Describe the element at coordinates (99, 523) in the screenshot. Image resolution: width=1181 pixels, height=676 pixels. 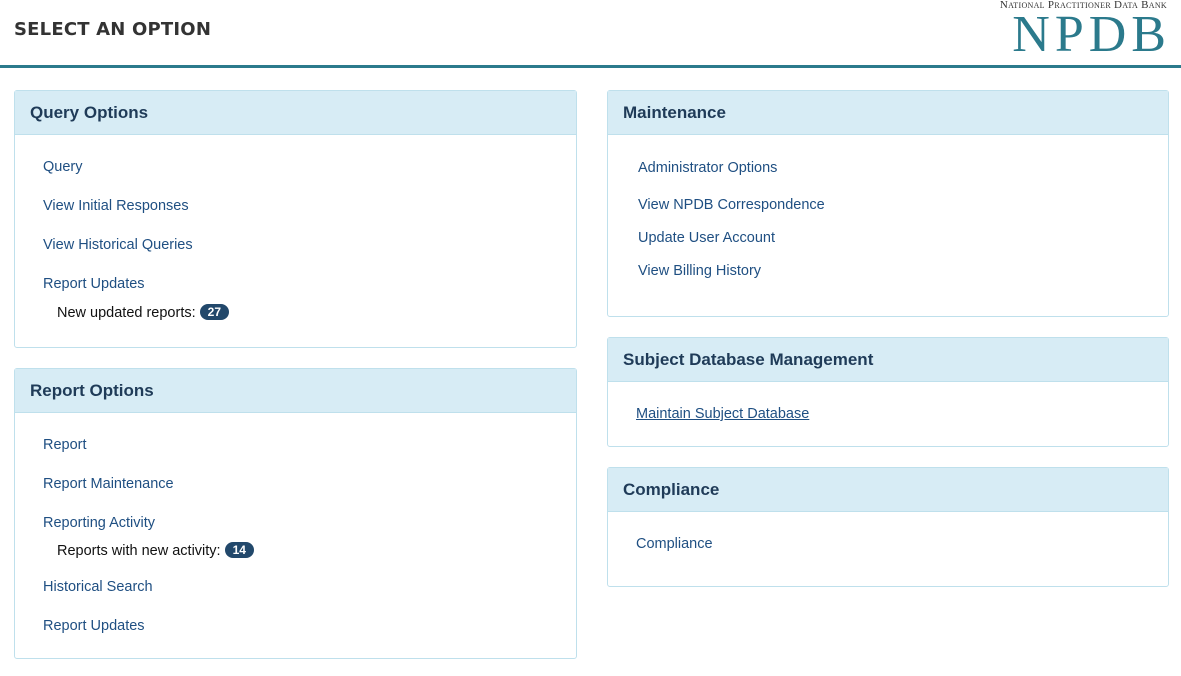
I see `reporting-activity-link: Reporting Activity` at that location.